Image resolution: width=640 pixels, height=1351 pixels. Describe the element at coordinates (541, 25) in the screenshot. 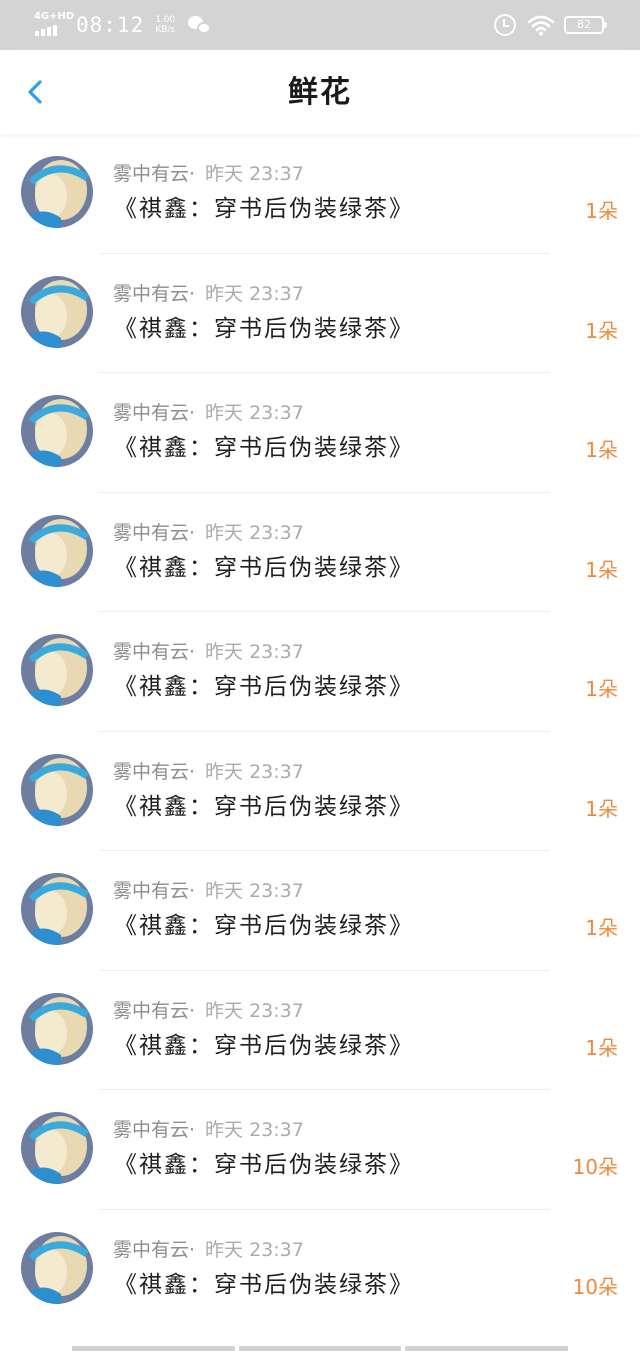

I see `wifi-icon` at that location.